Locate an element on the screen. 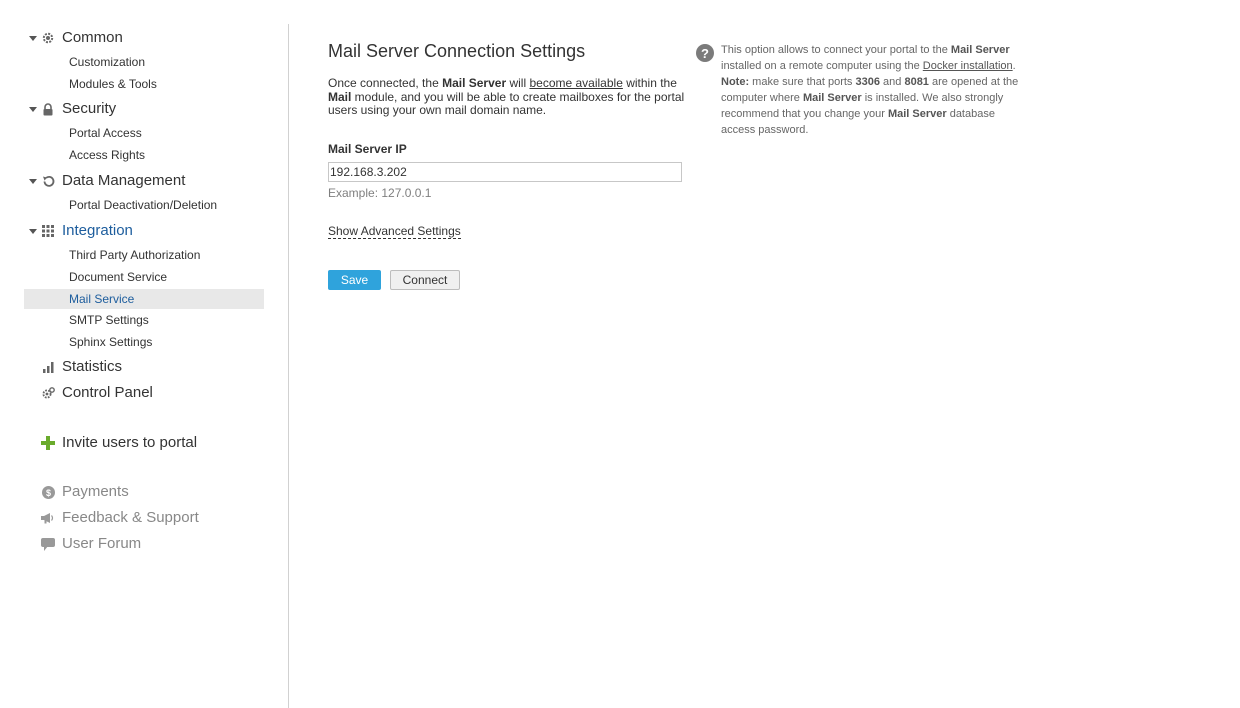 The height and width of the screenshot is (708, 1240). sidebar-item-smtp-settings: SMTP Settings is located at coordinates (144, 320).